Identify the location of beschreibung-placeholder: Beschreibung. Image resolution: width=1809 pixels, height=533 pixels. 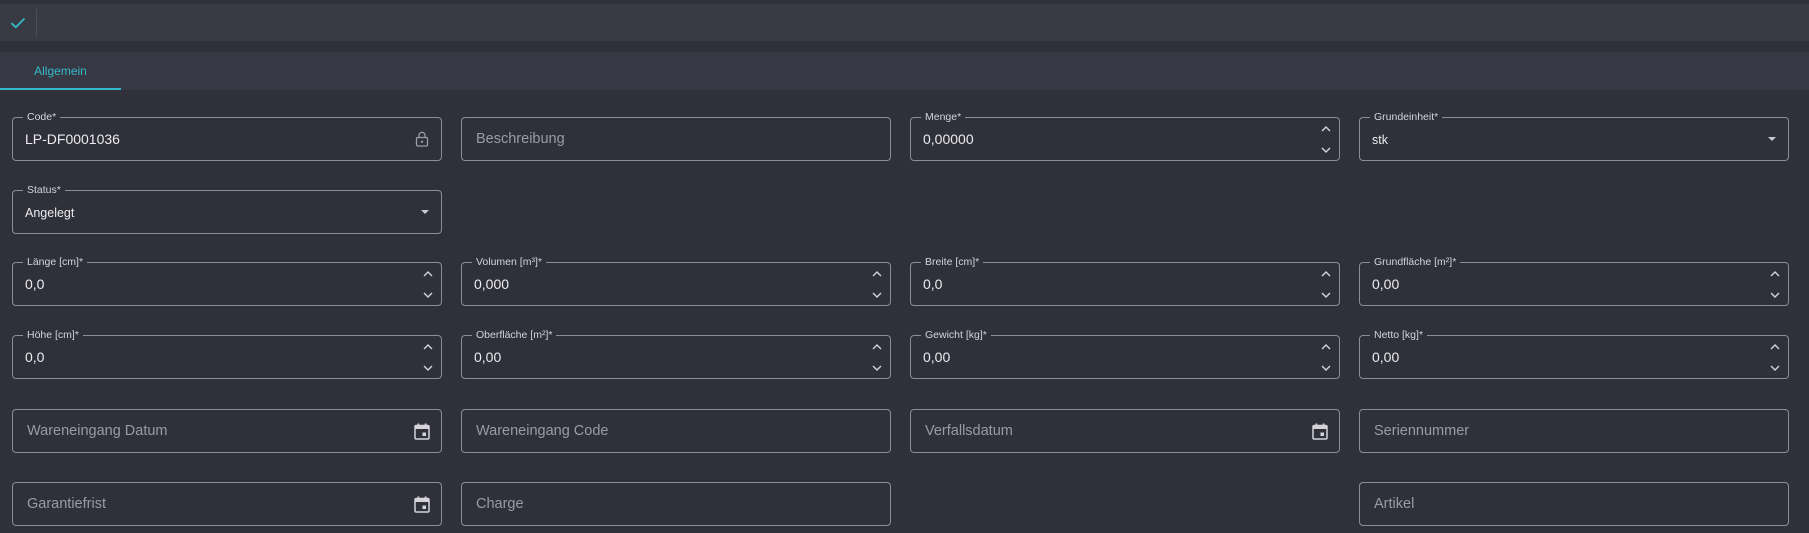
(520, 139).